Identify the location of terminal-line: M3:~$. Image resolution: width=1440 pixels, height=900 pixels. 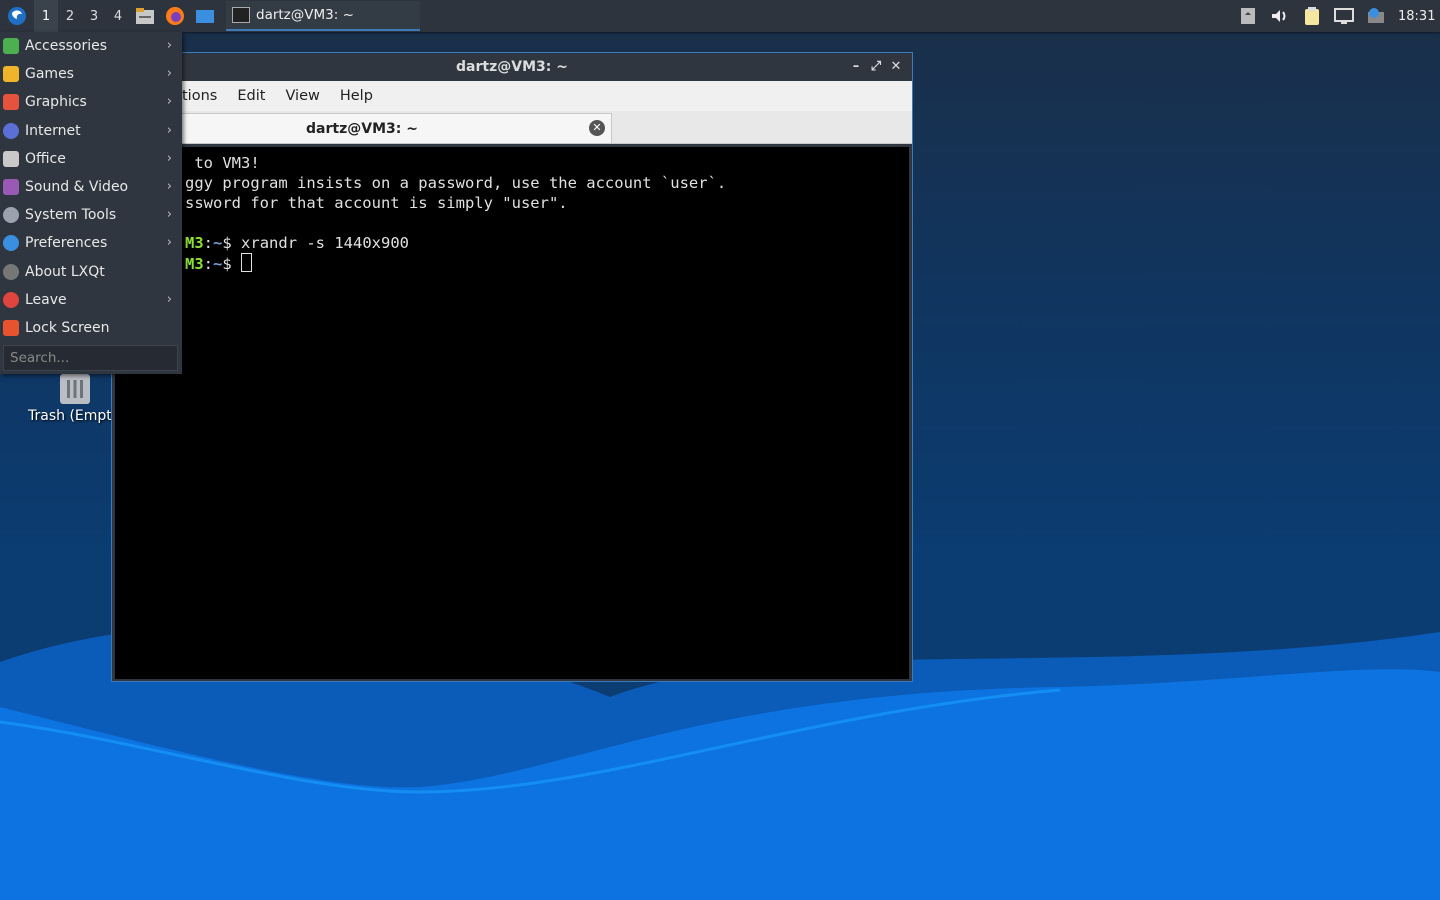
(512, 263).